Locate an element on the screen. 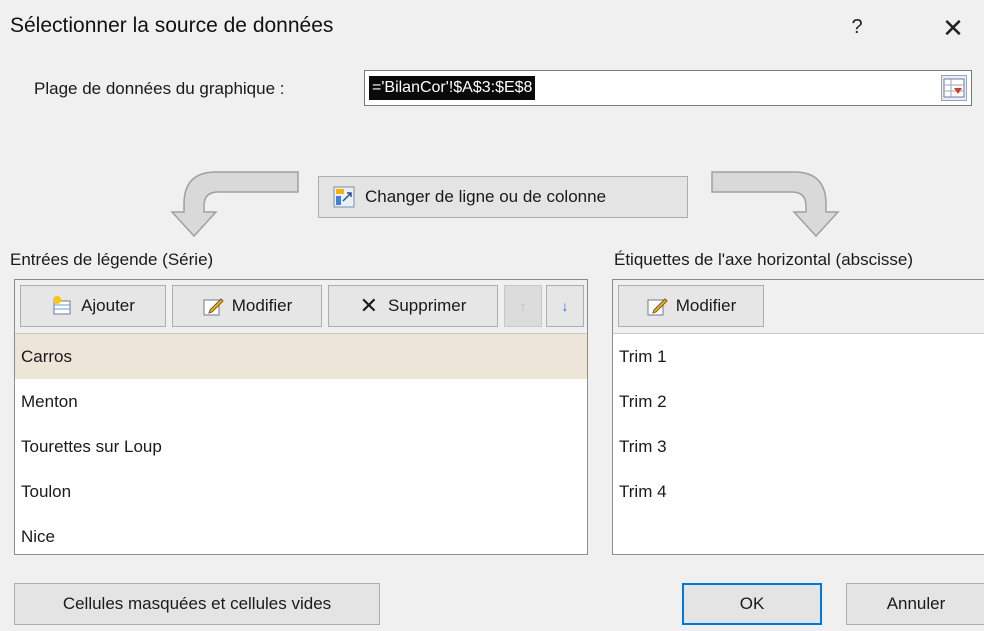 Image resolution: width=984 pixels, height=631 pixels. switch-row-column-button: Changer de ligne ou de colonne is located at coordinates (503, 197).